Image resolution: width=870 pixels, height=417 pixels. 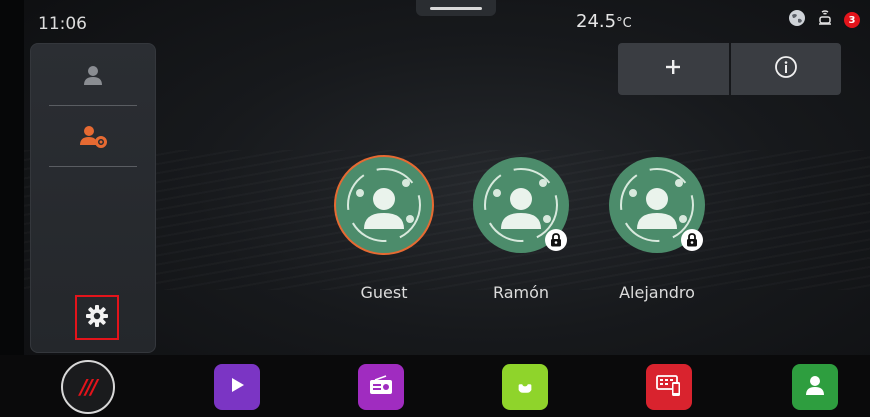 I want to click on phone-icon, so click(x=525, y=387).